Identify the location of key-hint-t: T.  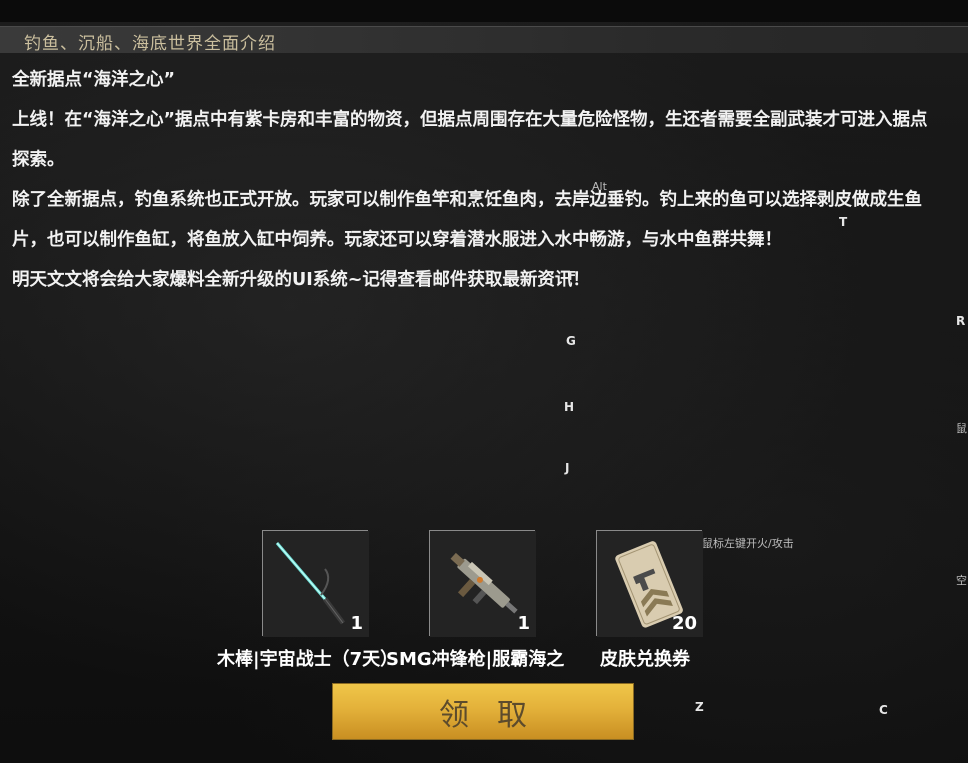
(843, 222).